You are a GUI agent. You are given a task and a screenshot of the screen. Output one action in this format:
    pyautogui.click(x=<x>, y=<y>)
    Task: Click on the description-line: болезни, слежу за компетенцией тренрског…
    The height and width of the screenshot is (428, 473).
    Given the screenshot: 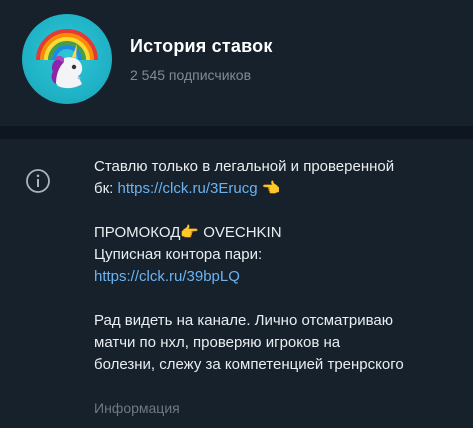 What is the action you would take?
    pyautogui.click(x=249, y=364)
    